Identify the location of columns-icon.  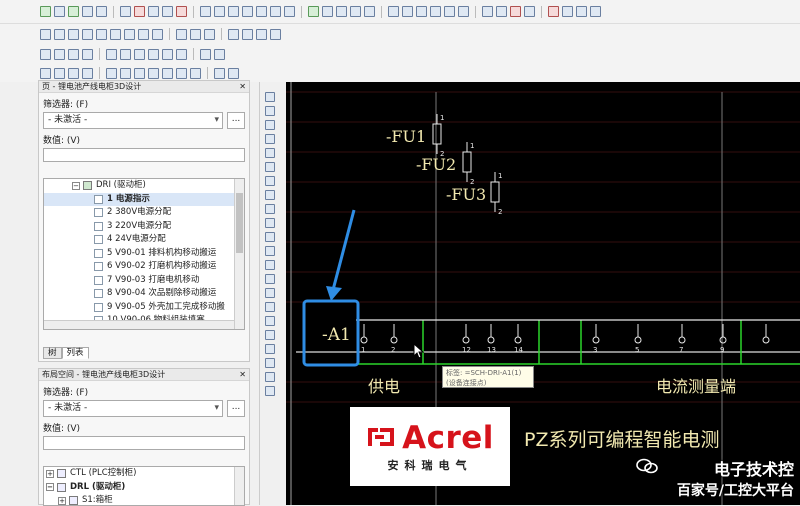
(59, 34).